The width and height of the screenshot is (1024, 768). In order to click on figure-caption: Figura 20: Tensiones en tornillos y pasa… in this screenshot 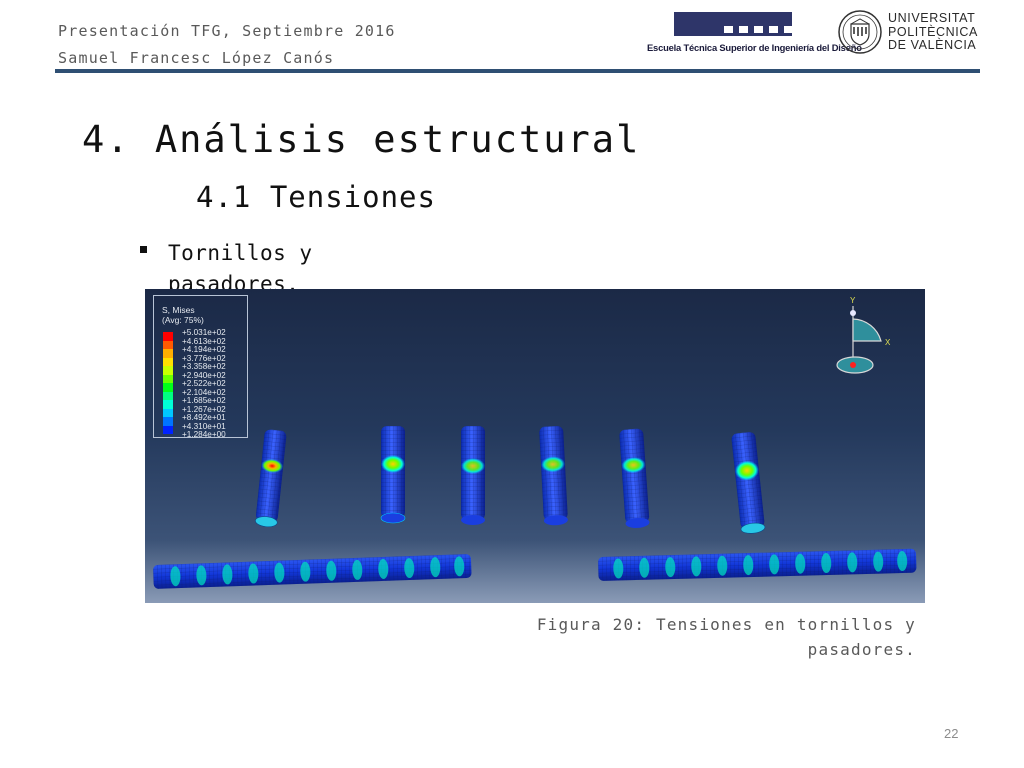, I will do `click(726, 637)`.